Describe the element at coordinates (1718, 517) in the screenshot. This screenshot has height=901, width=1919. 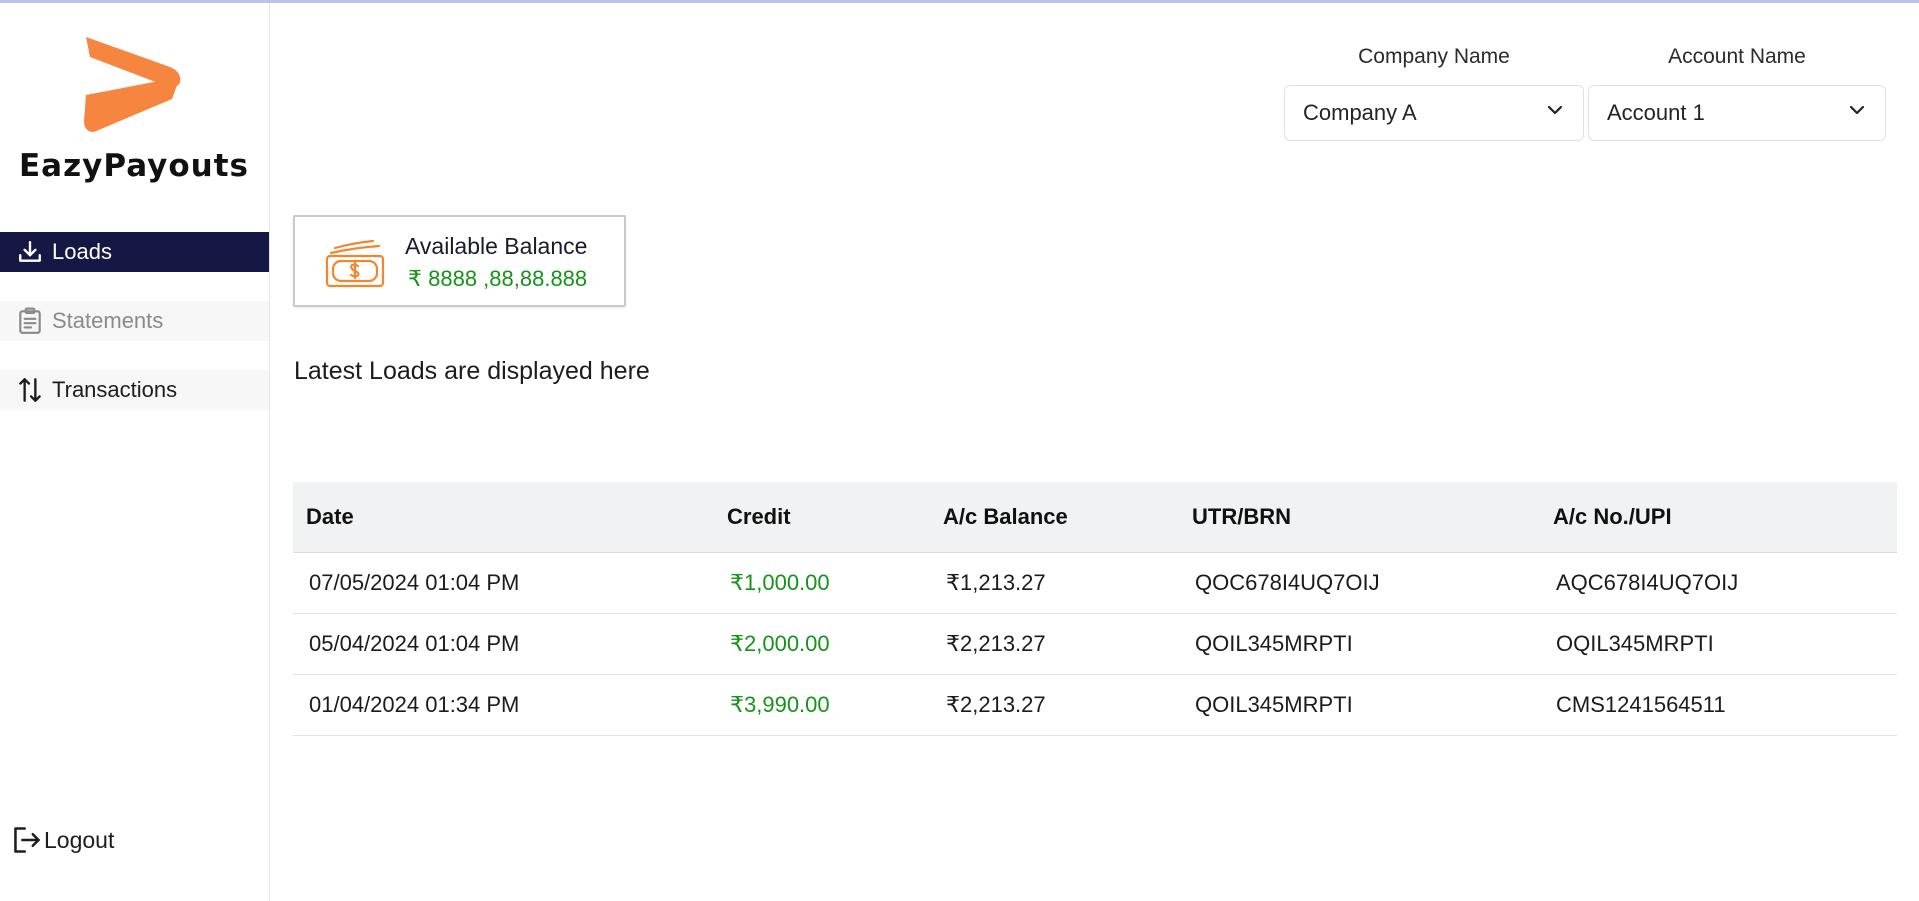
I see `column-header-account: A/c No./UPI` at that location.